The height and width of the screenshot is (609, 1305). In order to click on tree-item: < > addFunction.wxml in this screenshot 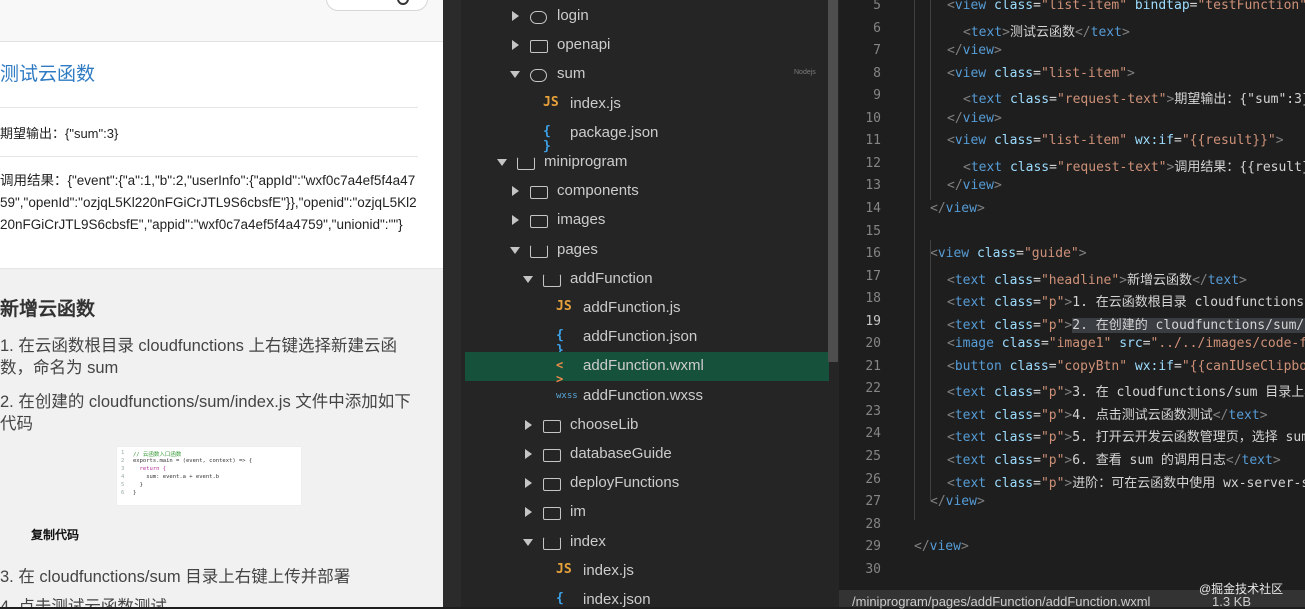, I will do `click(647, 369)`.